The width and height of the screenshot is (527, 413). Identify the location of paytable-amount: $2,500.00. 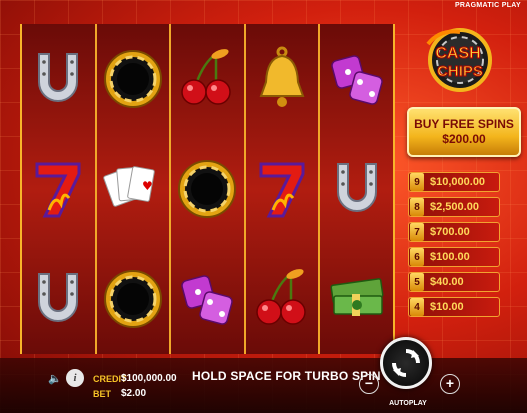
(454, 207).